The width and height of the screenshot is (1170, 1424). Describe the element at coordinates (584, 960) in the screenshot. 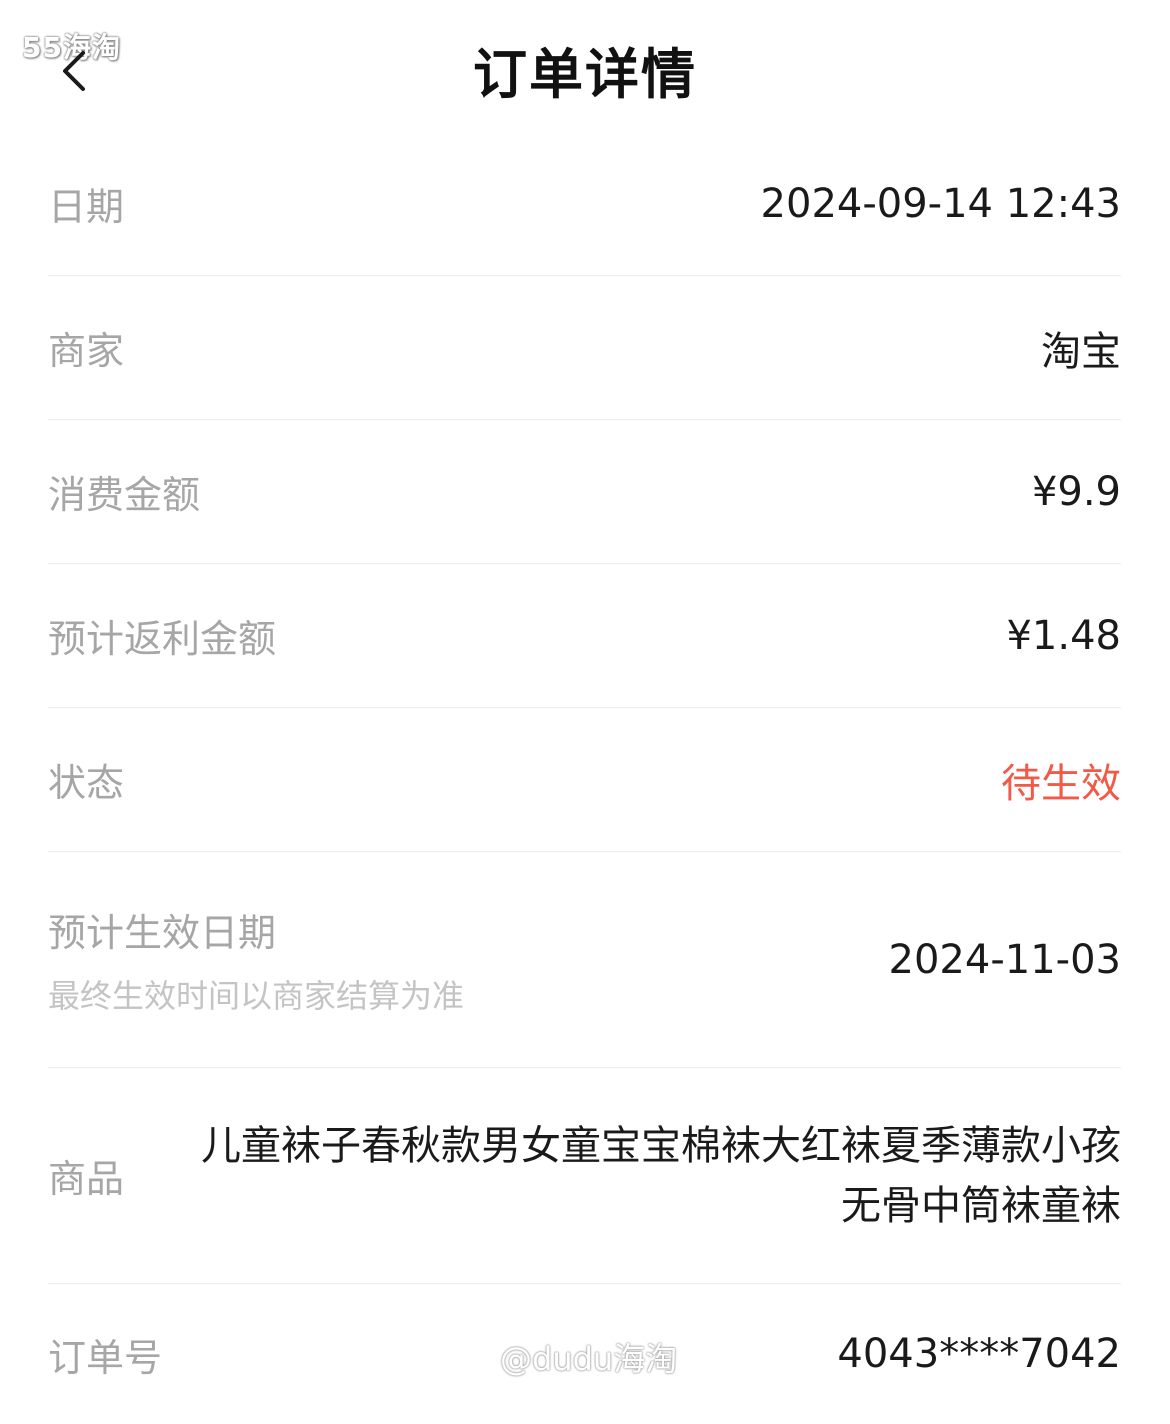

I see `effective-date-row: 预计生效日期 最终生效时间以商家结算为准 2024-11-03` at that location.